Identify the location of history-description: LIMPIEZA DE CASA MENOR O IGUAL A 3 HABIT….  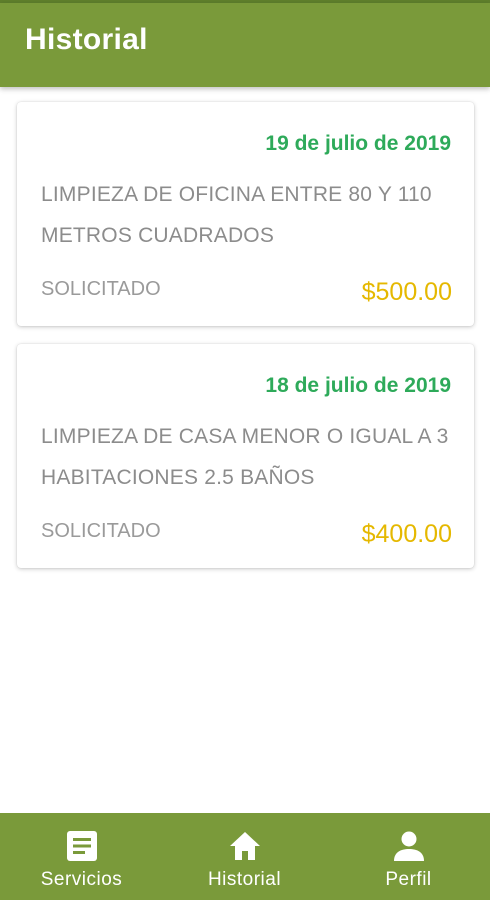
(245, 457).